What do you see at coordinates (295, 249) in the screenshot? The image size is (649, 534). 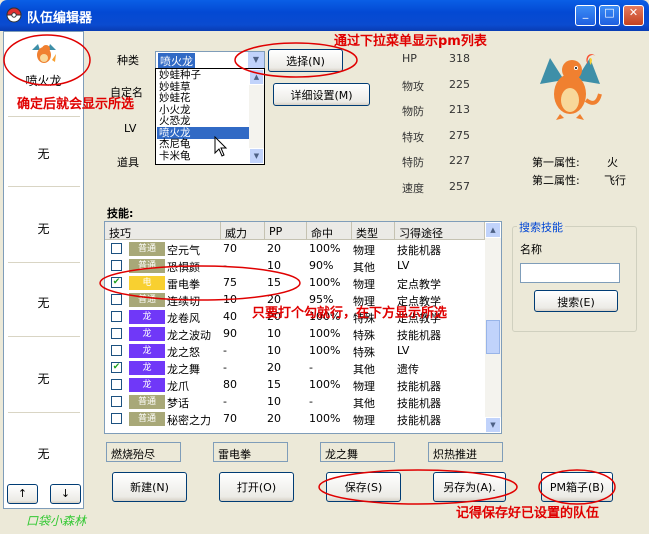 I see `table-row: 普通 空元气 70 20 100% 物理 技能机器` at bounding box center [295, 249].